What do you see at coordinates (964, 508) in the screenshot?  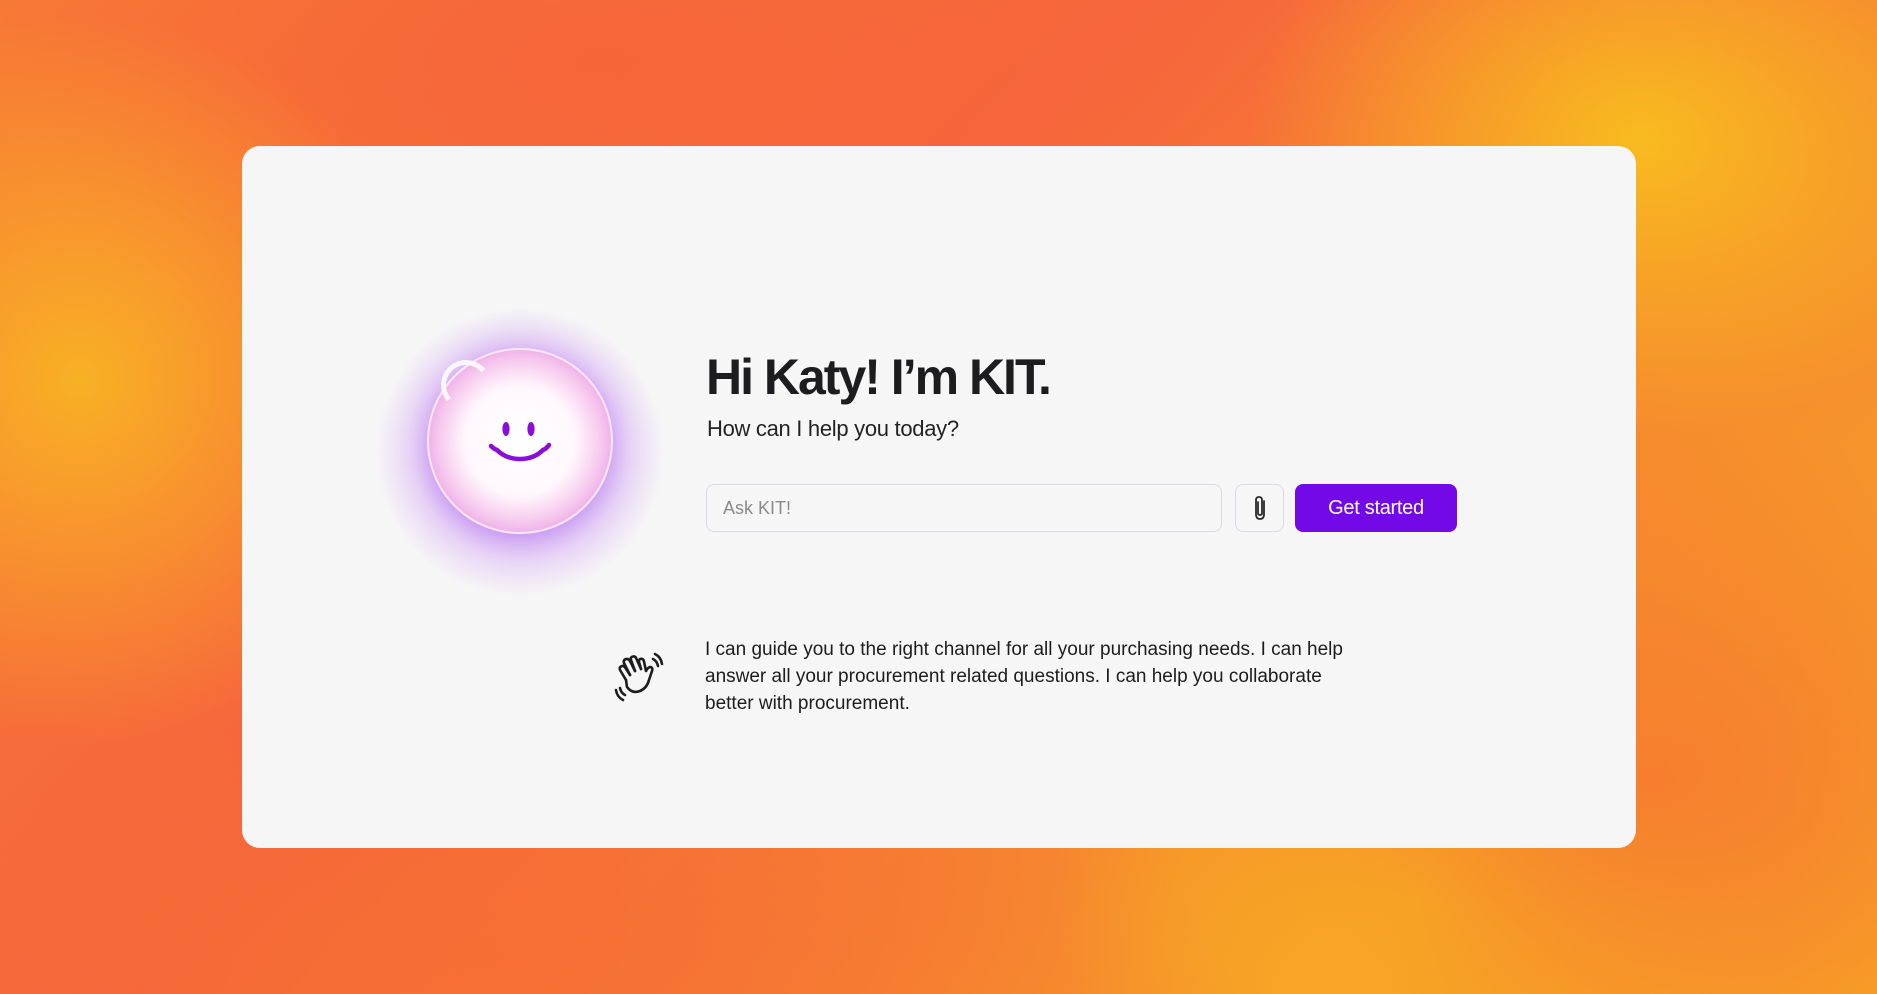 I see `ask-kit-input` at bounding box center [964, 508].